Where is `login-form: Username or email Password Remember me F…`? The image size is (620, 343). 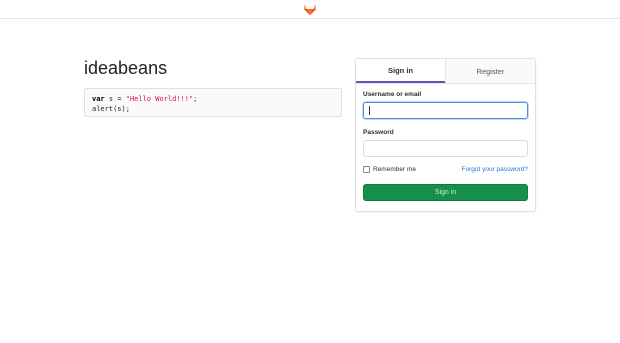 login-form: Username or email Password Remember me F… is located at coordinates (445, 142).